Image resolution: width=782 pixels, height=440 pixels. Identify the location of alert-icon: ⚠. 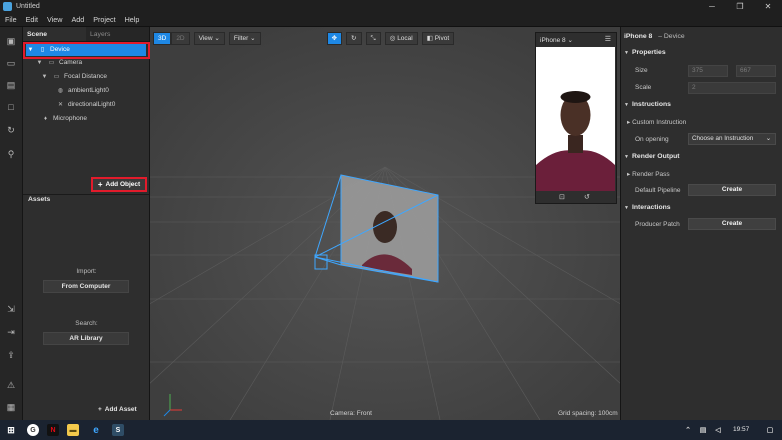
(11, 385).